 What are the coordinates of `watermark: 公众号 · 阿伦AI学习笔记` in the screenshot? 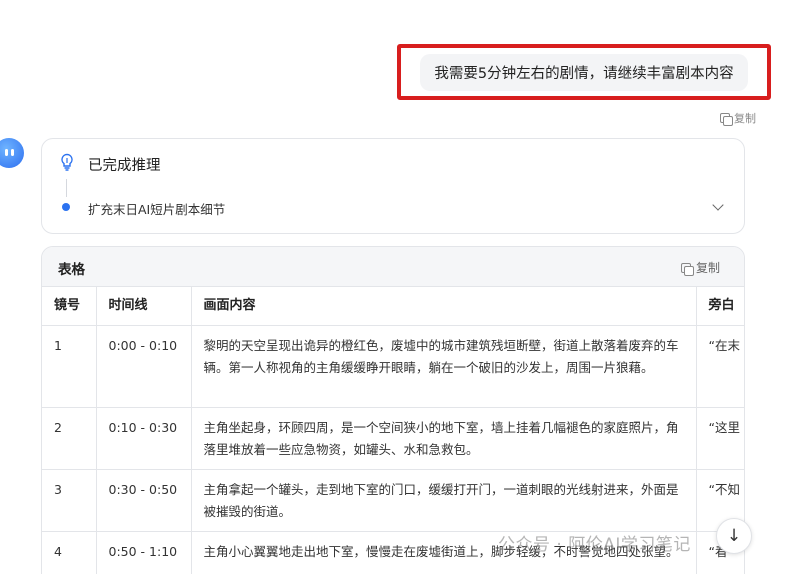 It's located at (594, 545).